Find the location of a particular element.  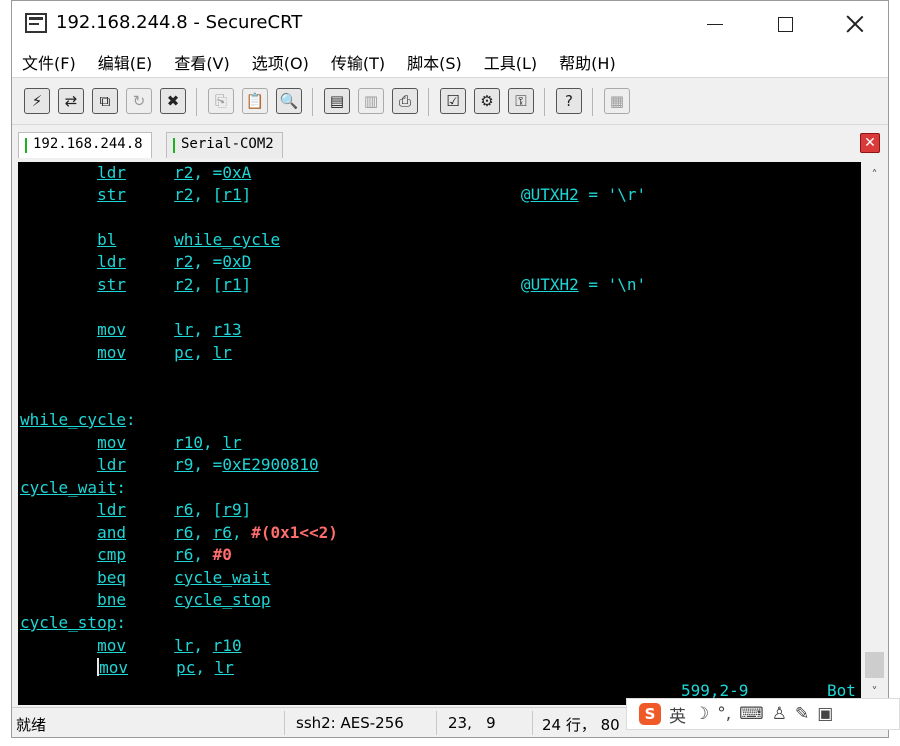

tab-serial-com2: Serial-COM2 is located at coordinates (224, 145).